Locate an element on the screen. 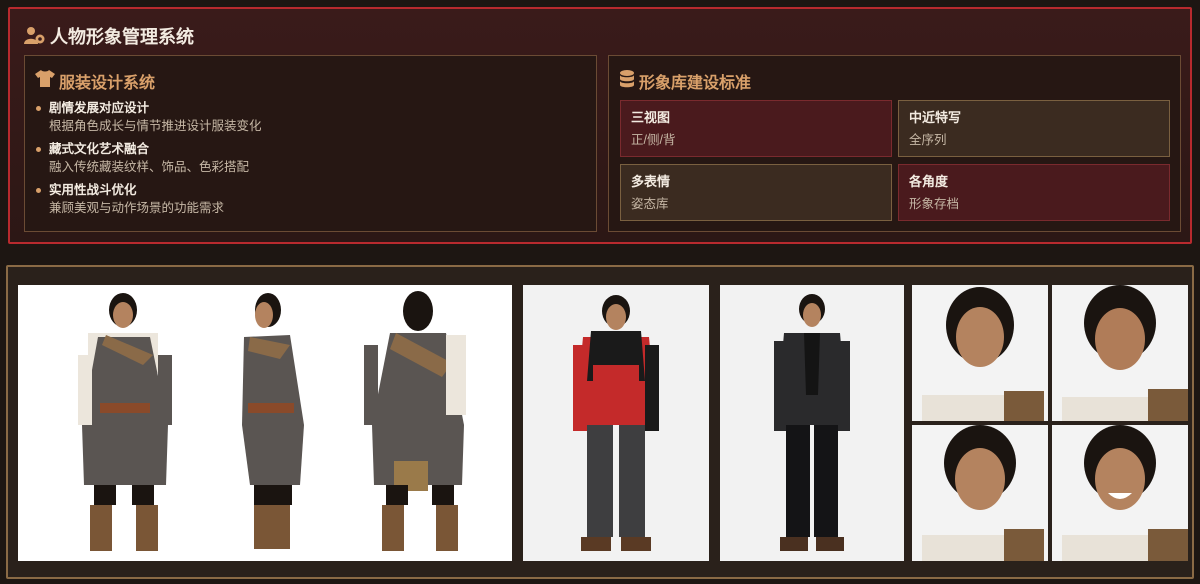 This screenshot has height=584, width=1200. standard-card-title: 中近特写 is located at coordinates (935, 117).